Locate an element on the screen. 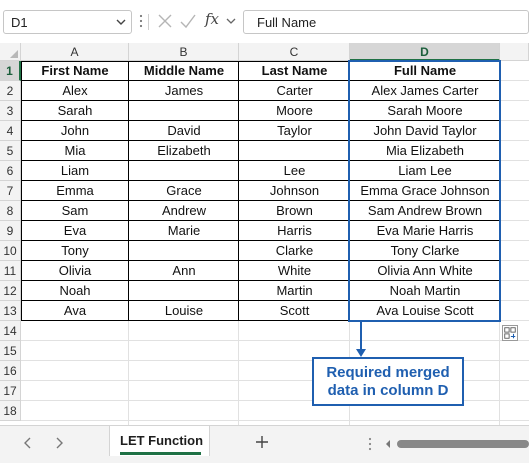  formula-bar-separator is located at coordinates (148, 22).